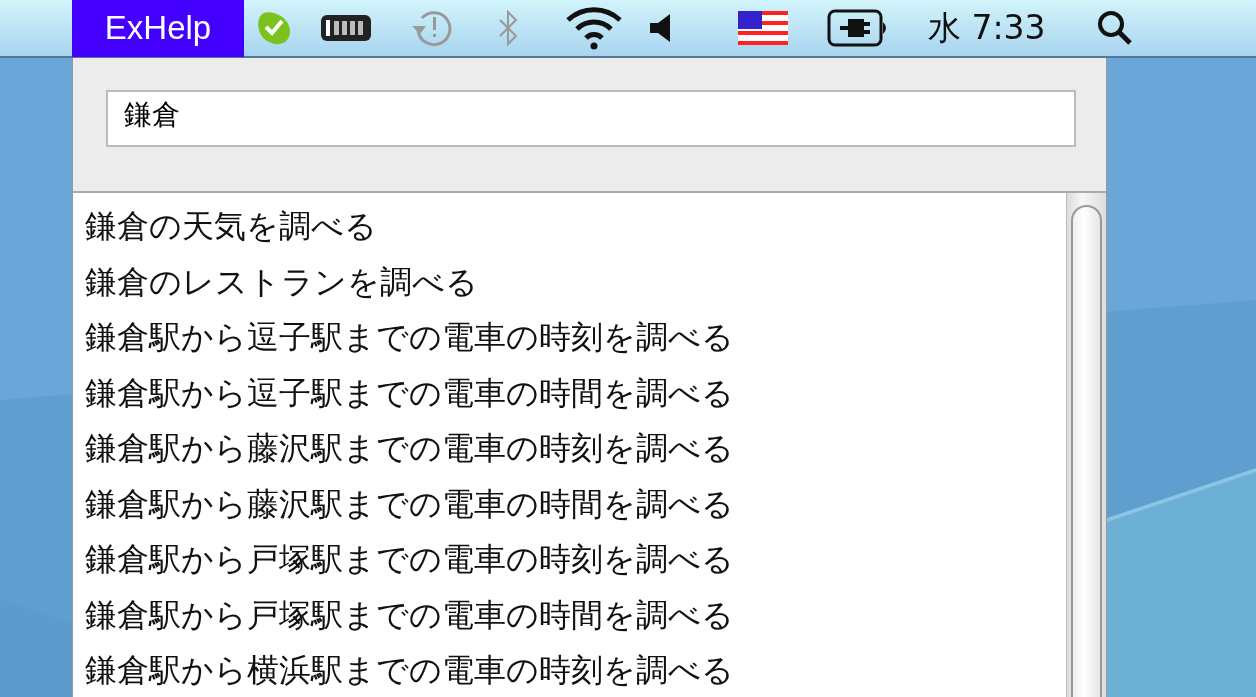  I want to click on scrollbar, so click(1086, 445).